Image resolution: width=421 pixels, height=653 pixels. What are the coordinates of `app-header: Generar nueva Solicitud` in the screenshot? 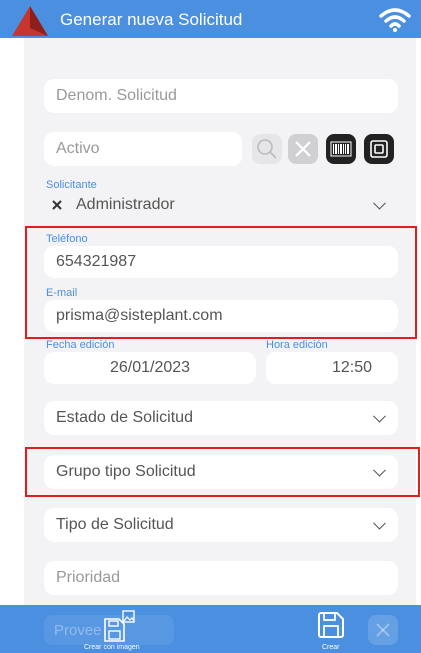 It's located at (210, 19).